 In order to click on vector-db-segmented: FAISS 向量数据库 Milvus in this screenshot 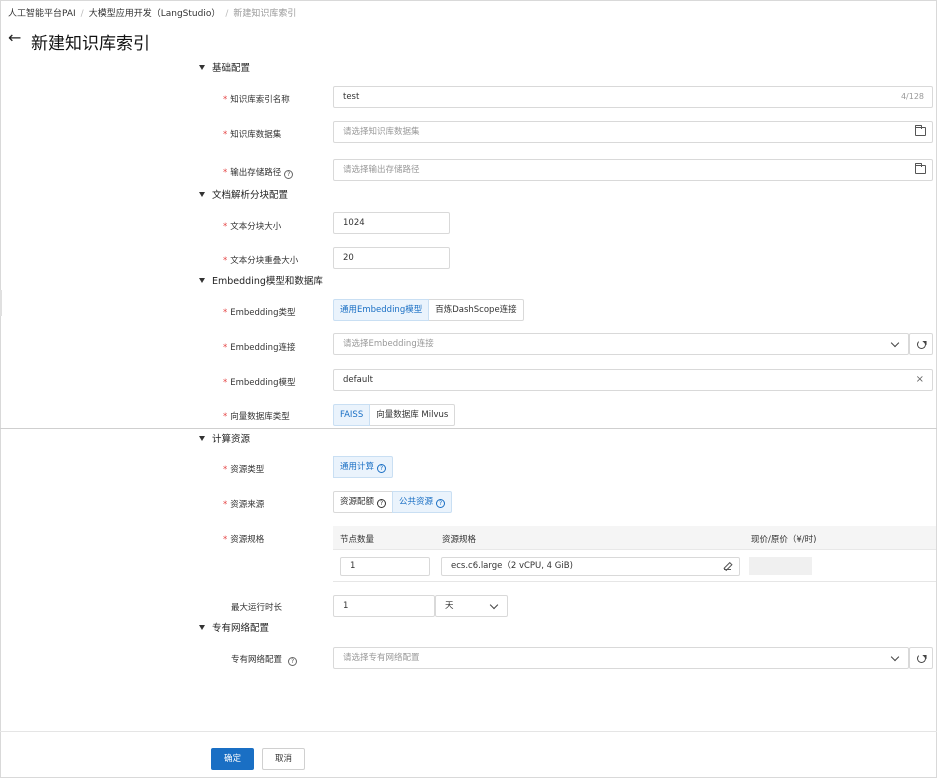, I will do `click(394, 415)`.